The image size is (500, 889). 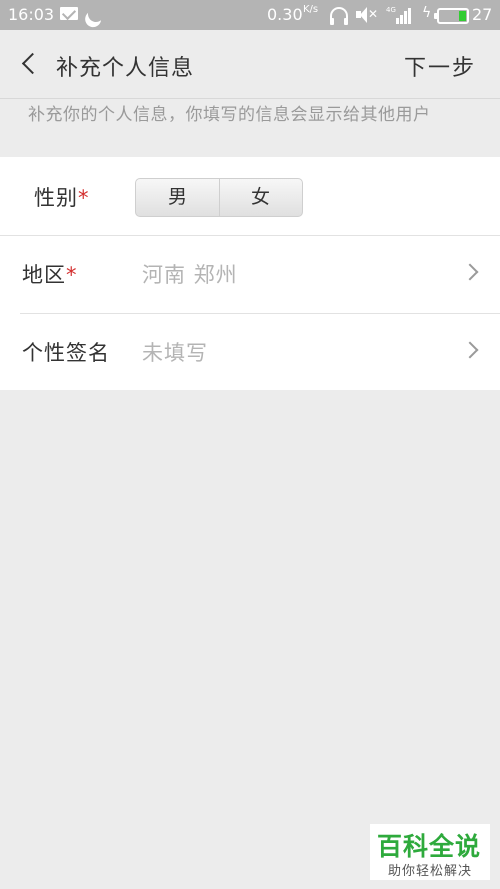 What do you see at coordinates (66, 353) in the screenshot?
I see `signature-label: 个性签名` at bounding box center [66, 353].